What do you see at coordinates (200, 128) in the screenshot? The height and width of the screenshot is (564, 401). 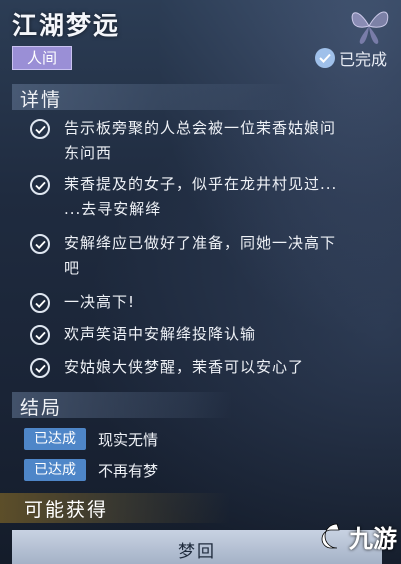 I see `detail-text: 告示板旁聚的人总会被一位茉香姑娘问` at bounding box center [200, 128].